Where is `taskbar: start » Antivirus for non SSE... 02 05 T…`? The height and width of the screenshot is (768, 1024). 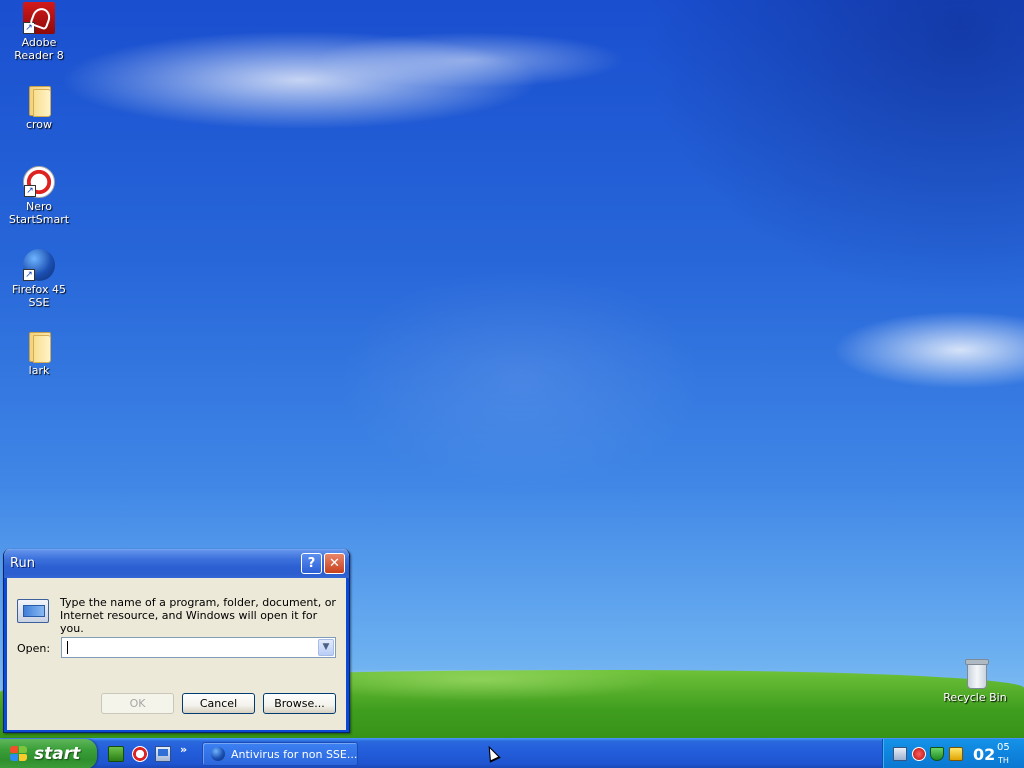
taskbar: start » Antivirus for non SSE... 02 05 T… is located at coordinates (512, 753).